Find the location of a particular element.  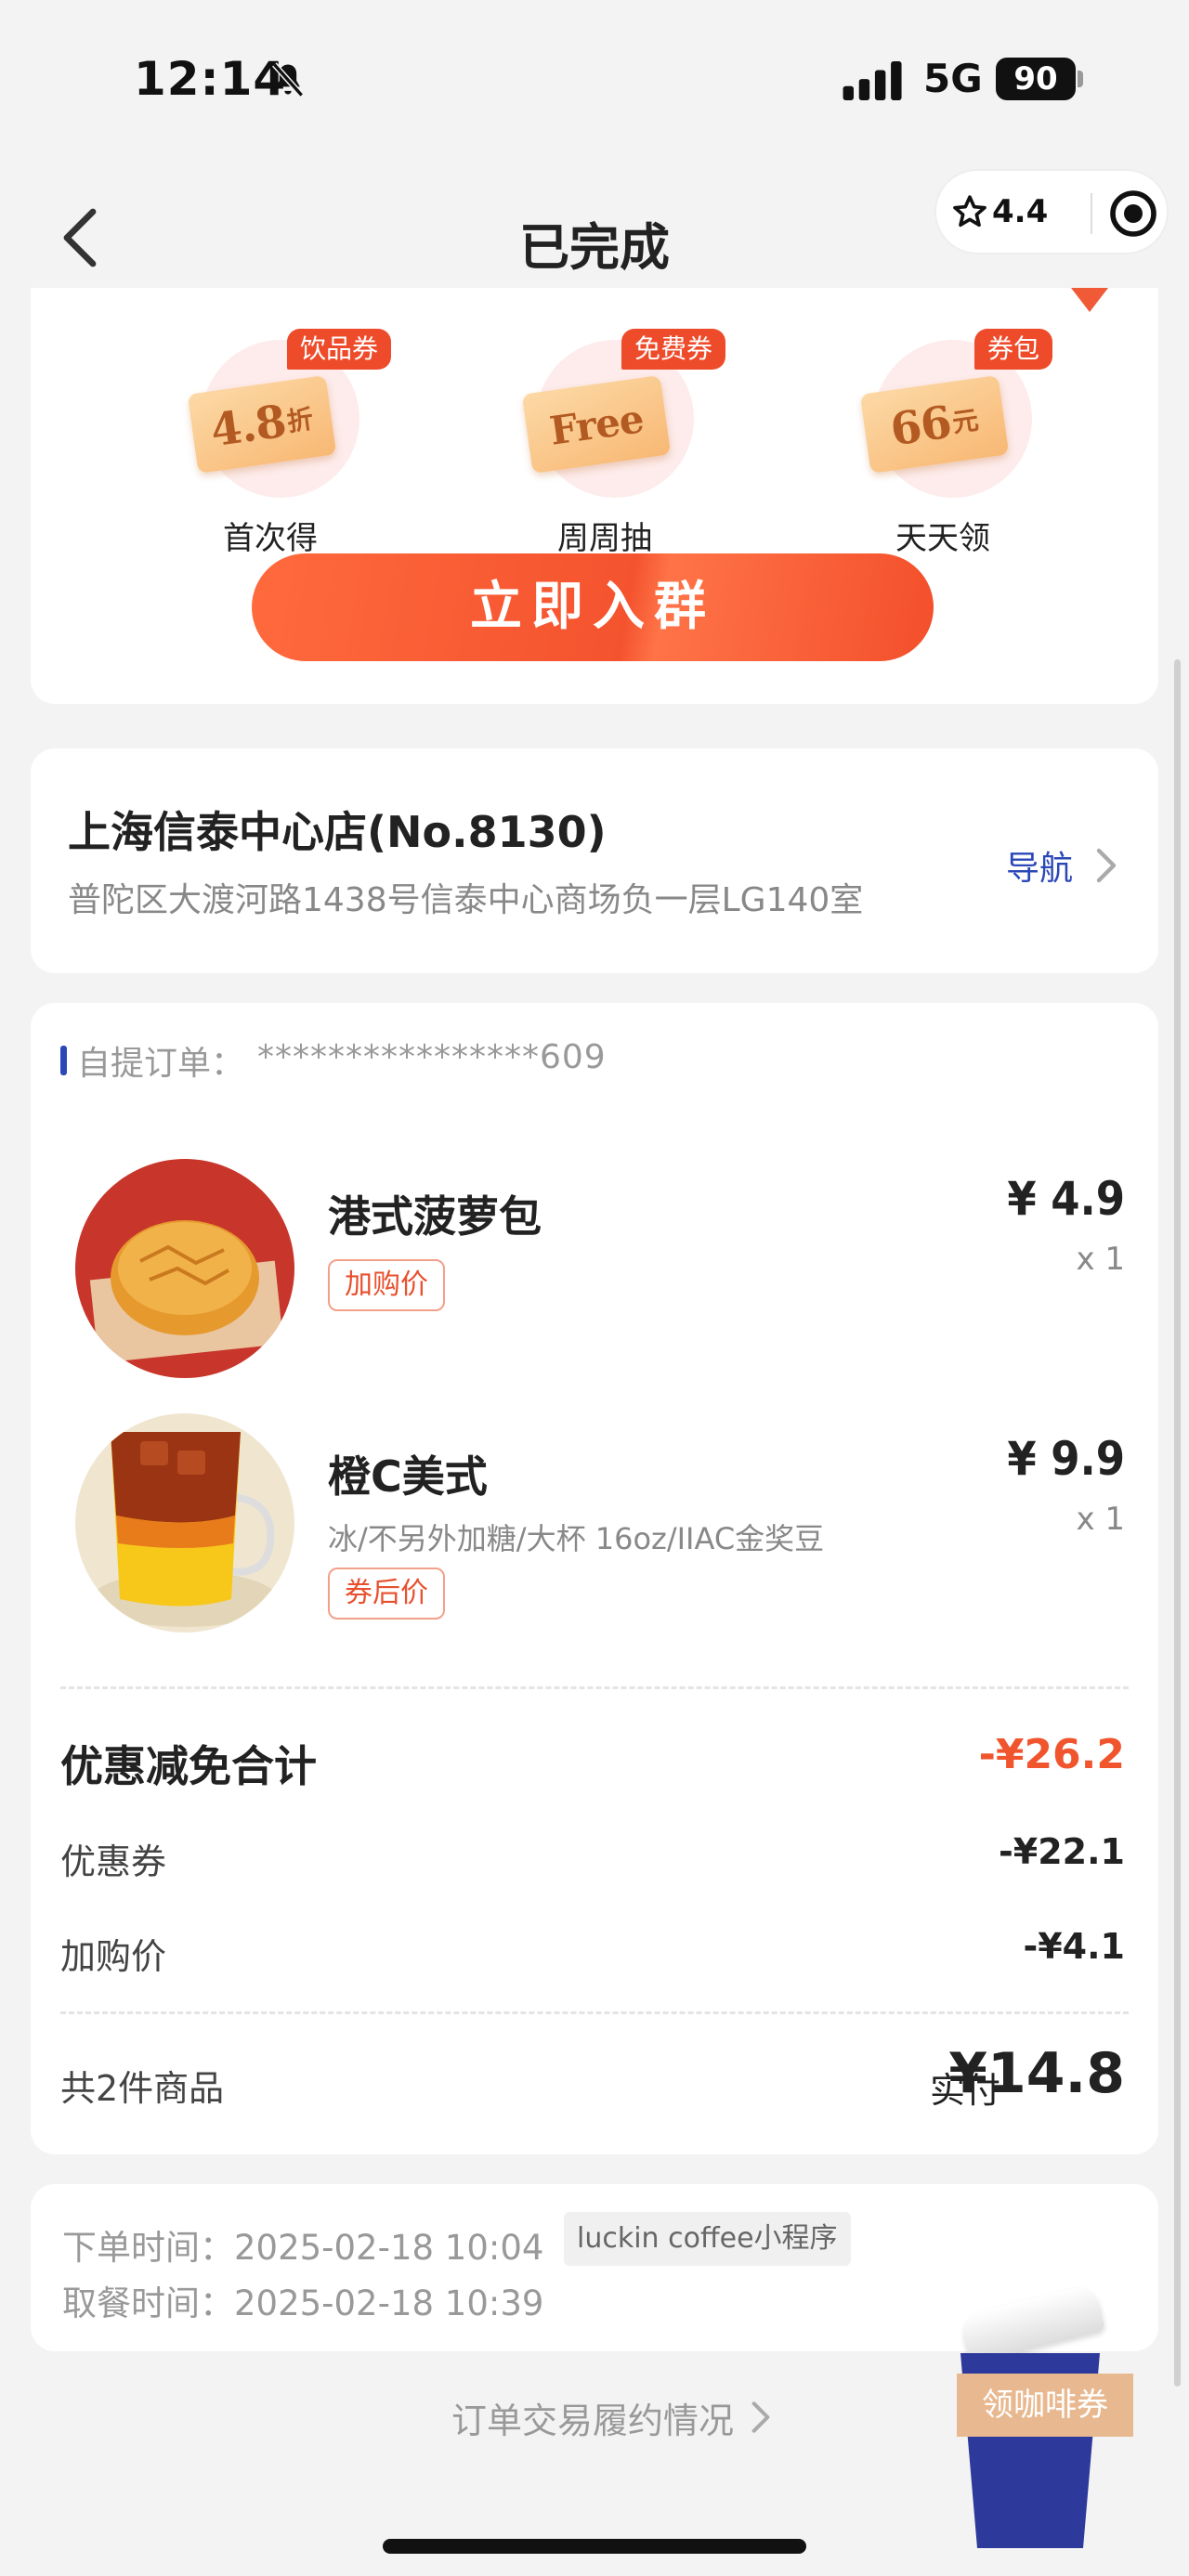

item-price: ¥ 9.9 is located at coordinates (1066, 1459).